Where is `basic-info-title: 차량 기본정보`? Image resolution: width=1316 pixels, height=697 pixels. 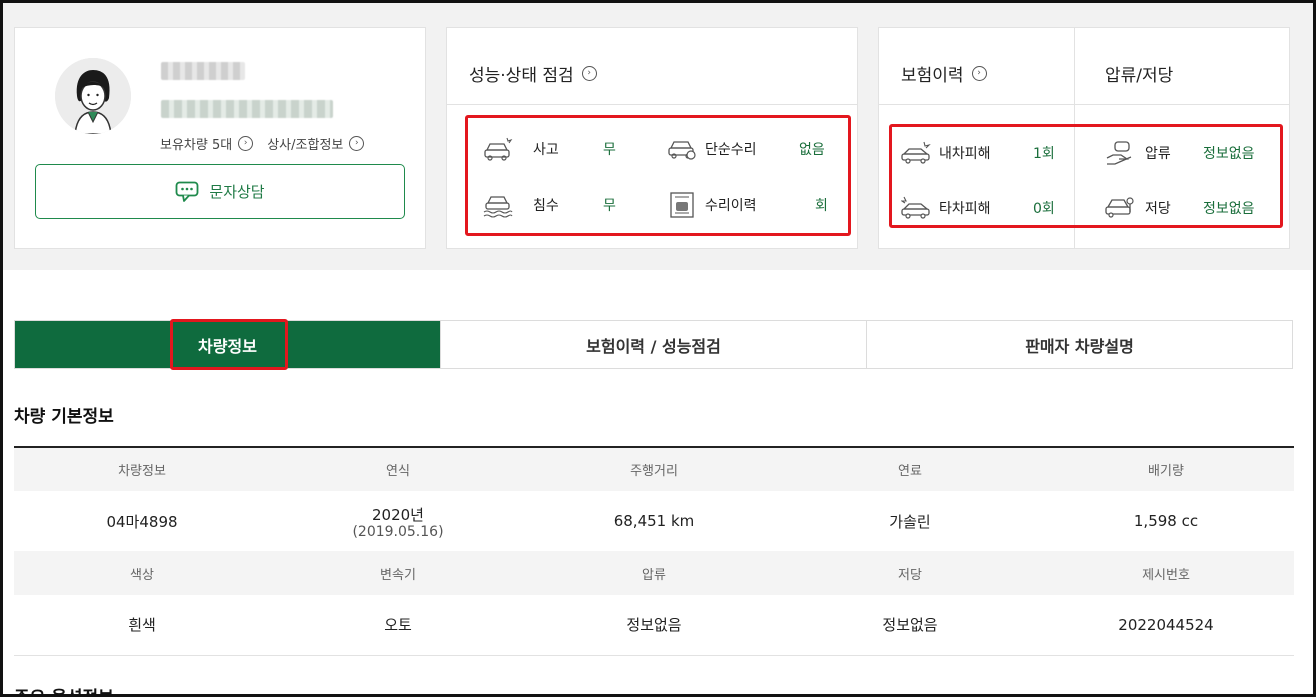
basic-info-title: 차량 기본정보 is located at coordinates (64, 417).